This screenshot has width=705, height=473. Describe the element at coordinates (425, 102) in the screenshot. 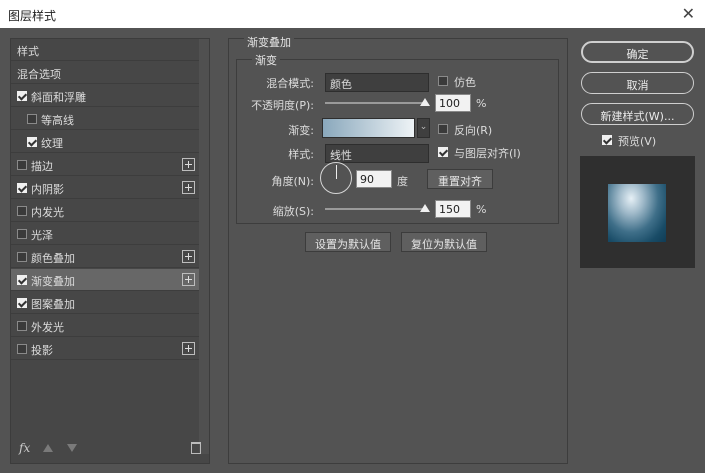

I see `opacity-slider-handle` at that location.